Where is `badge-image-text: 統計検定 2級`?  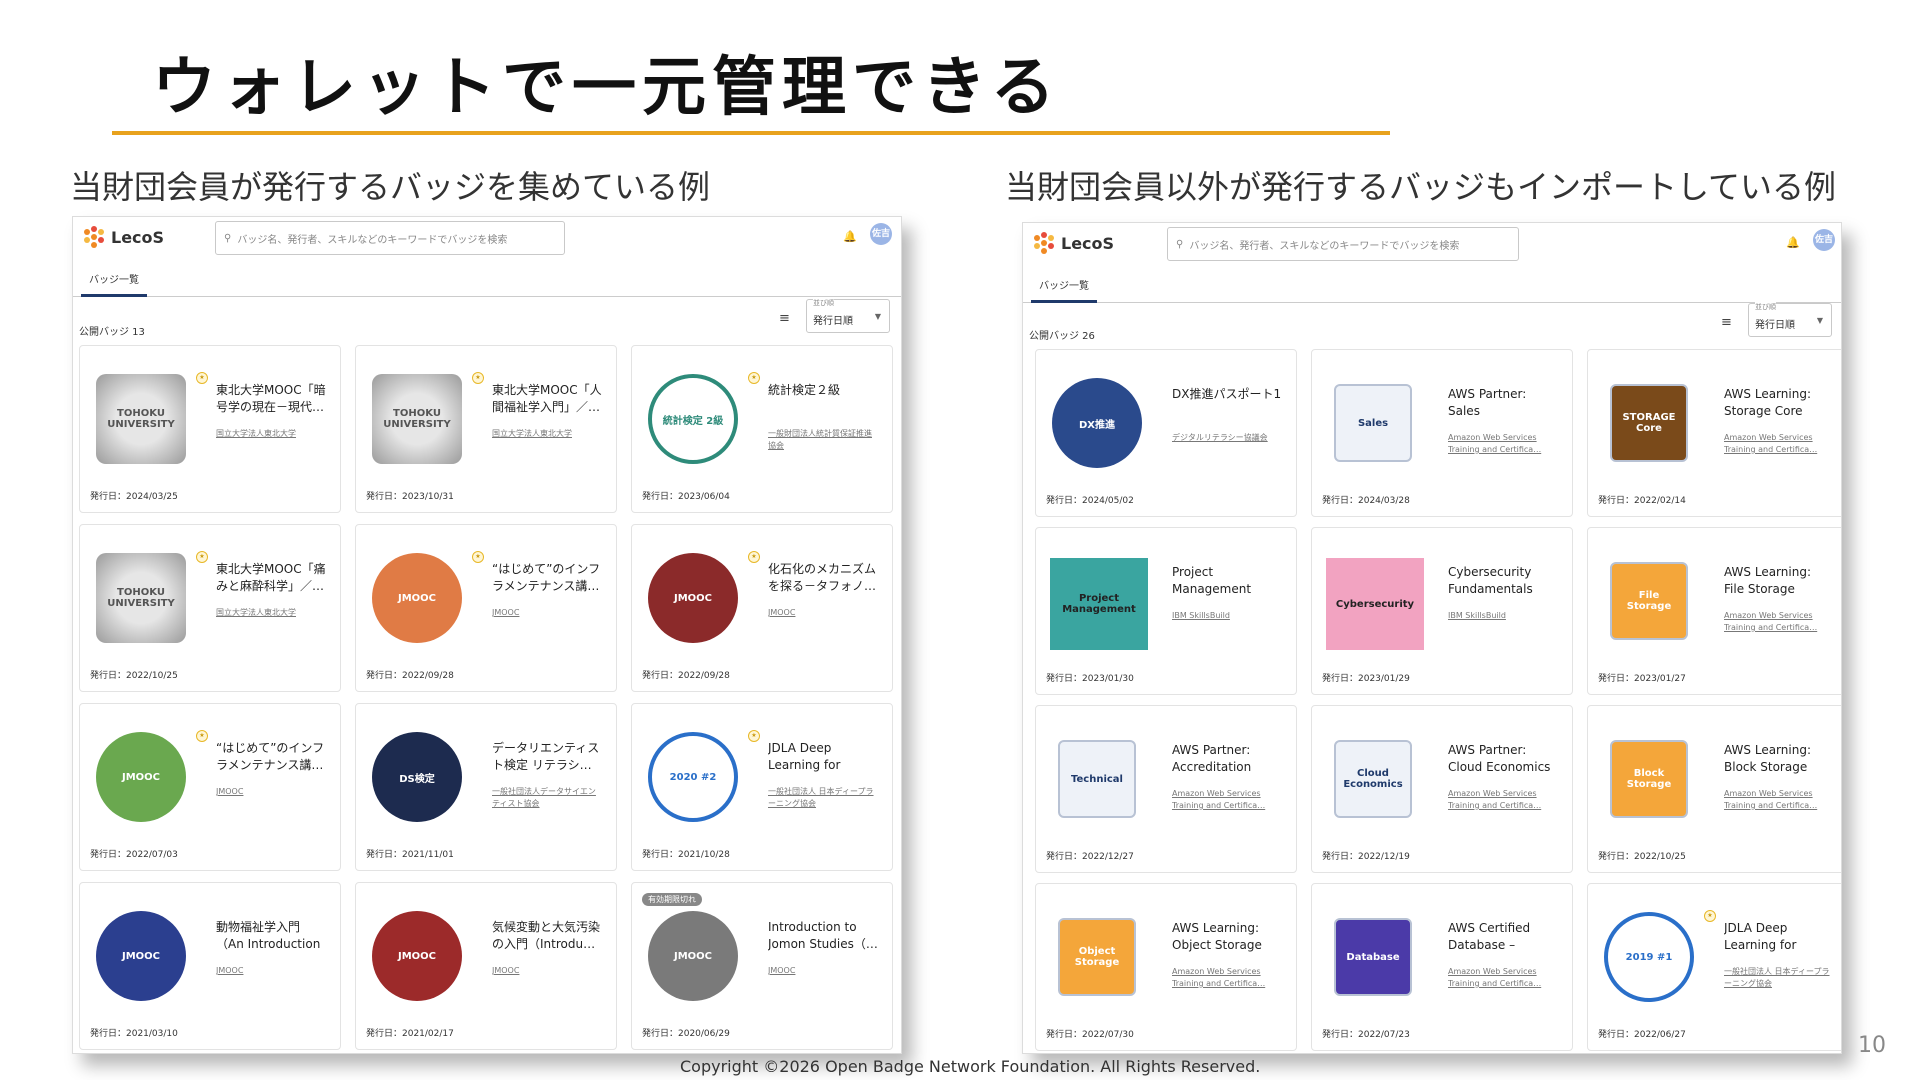 badge-image-text: 統計検定 2級 is located at coordinates (693, 421).